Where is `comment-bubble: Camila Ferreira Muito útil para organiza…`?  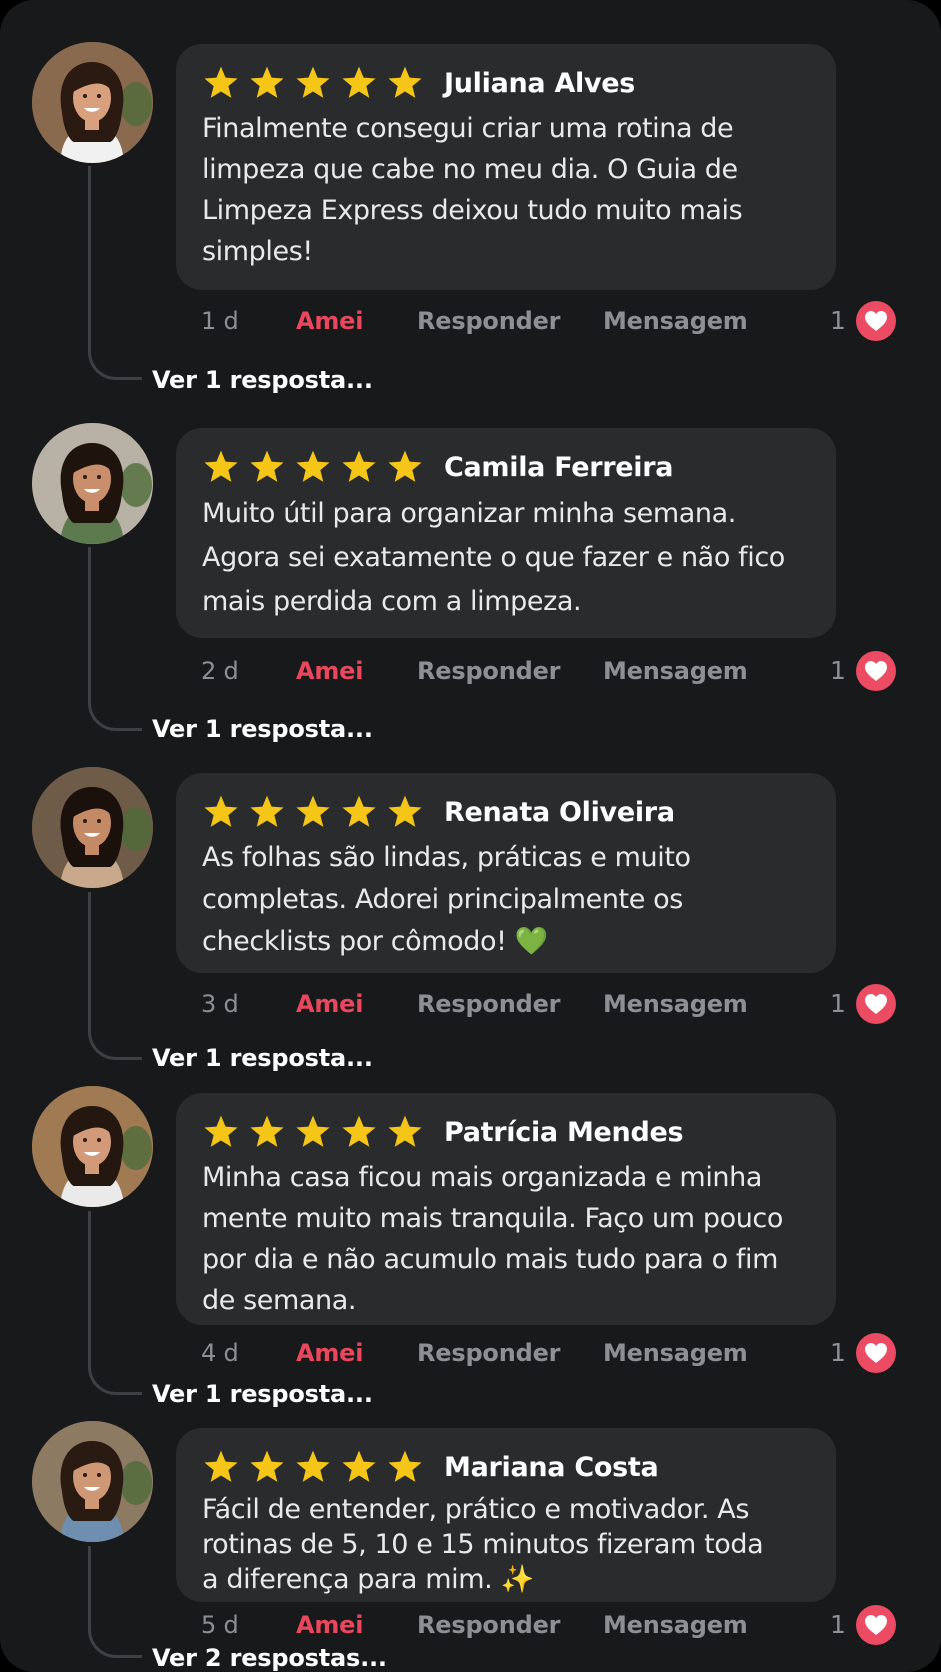 comment-bubble: Camila Ferreira Muito útil para organiza… is located at coordinates (506, 533).